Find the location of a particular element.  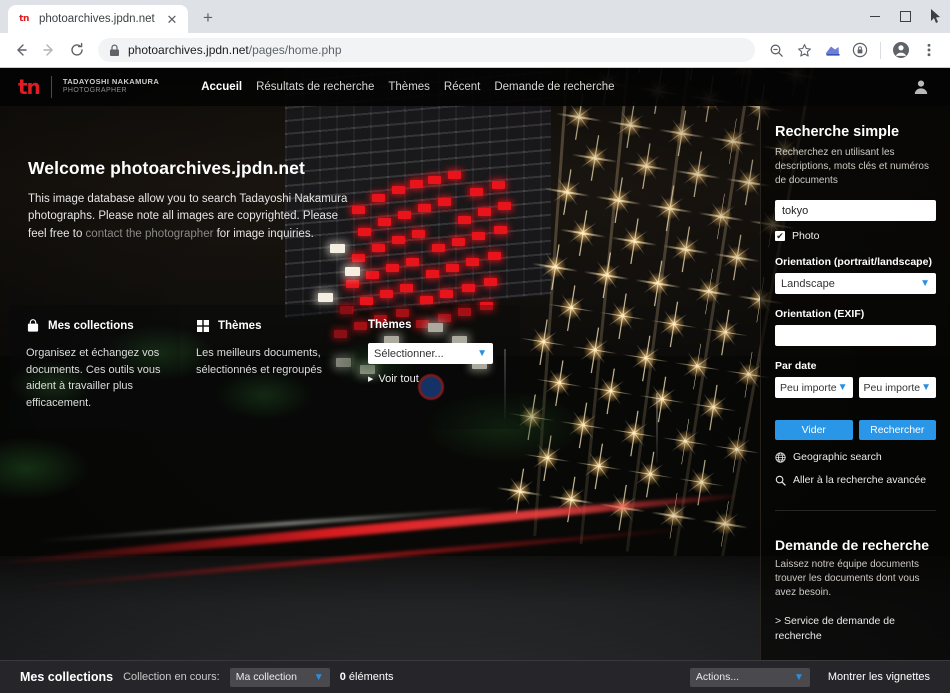

basket-icon is located at coordinates (33, 325).